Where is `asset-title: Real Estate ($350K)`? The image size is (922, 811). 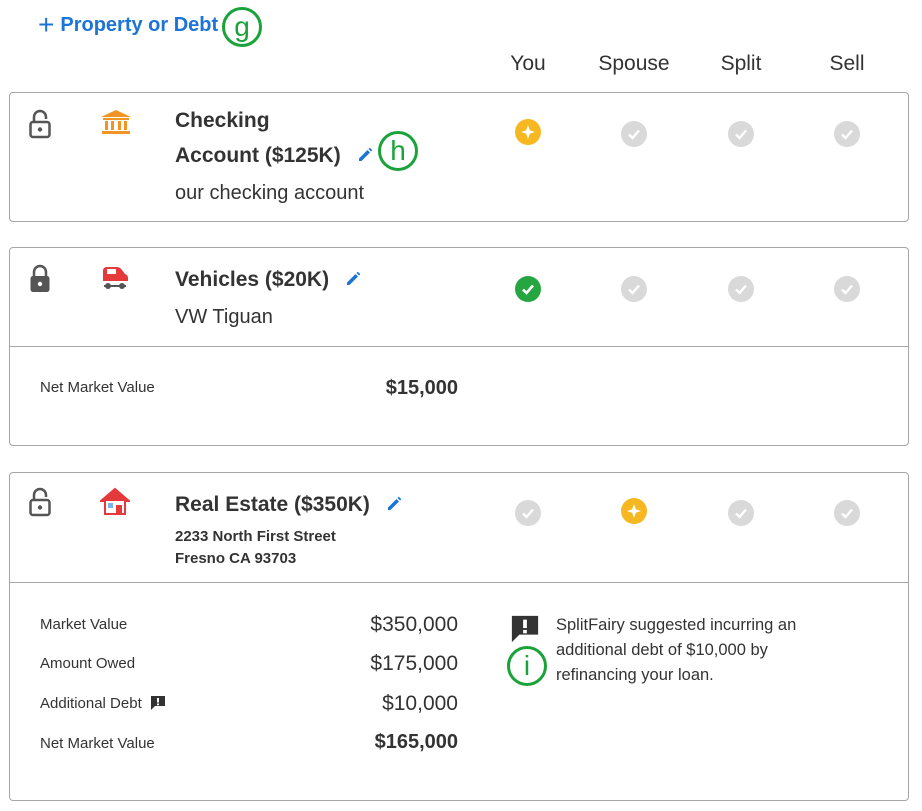 asset-title: Real Estate ($350K) is located at coordinates (288, 505).